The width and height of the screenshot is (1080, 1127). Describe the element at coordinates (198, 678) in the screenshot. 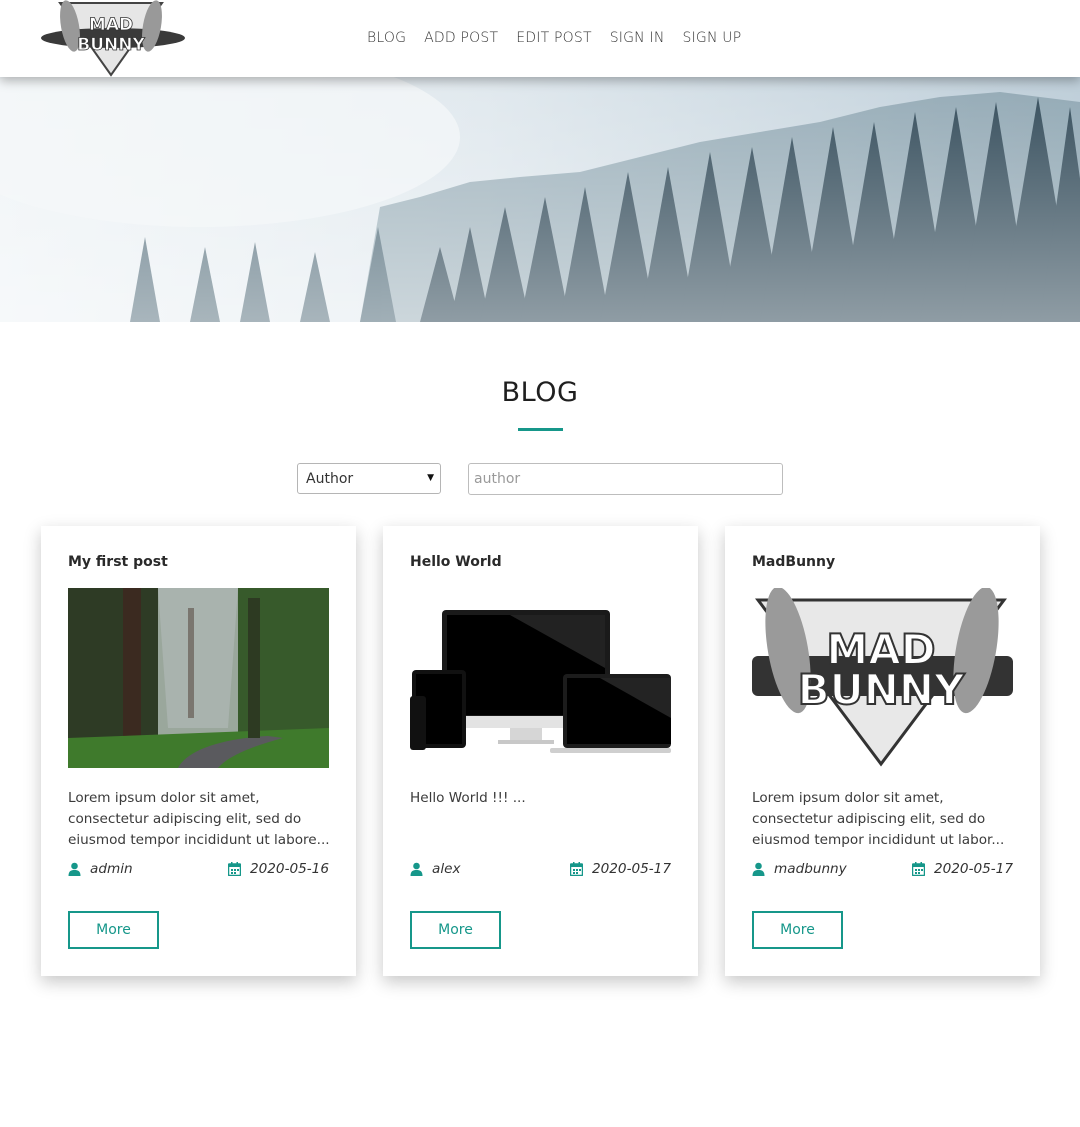

I see `post-image-forest-road` at that location.